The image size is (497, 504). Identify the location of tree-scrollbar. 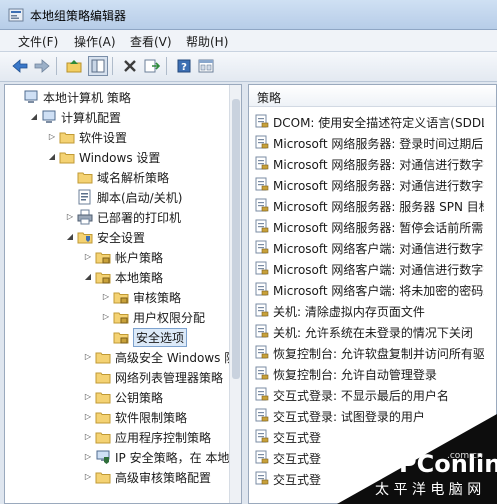
(235, 294).